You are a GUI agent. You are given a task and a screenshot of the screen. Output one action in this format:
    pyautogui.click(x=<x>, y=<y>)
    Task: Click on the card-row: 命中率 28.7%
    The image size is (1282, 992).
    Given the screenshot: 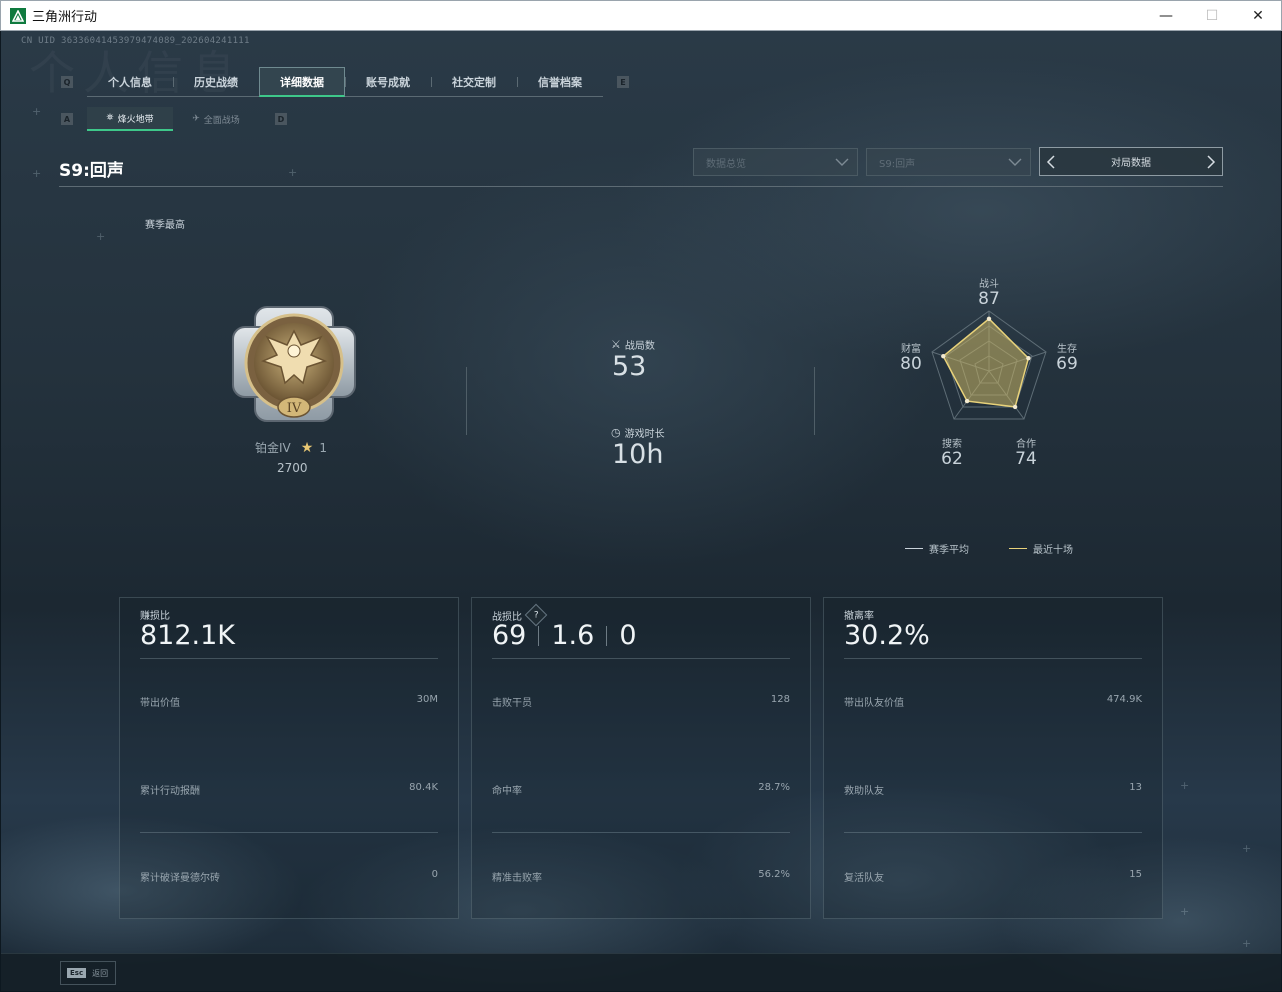 What is the action you would take?
    pyautogui.click(x=641, y=789)
    